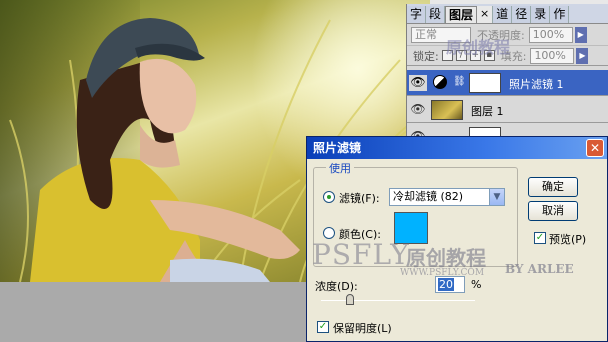 The height and width of the screenshot is (342, 608). What do you see at coordinates (541, 14) in the screenshot?
I see `tab-history: 录` at bounding box center [541, 14].